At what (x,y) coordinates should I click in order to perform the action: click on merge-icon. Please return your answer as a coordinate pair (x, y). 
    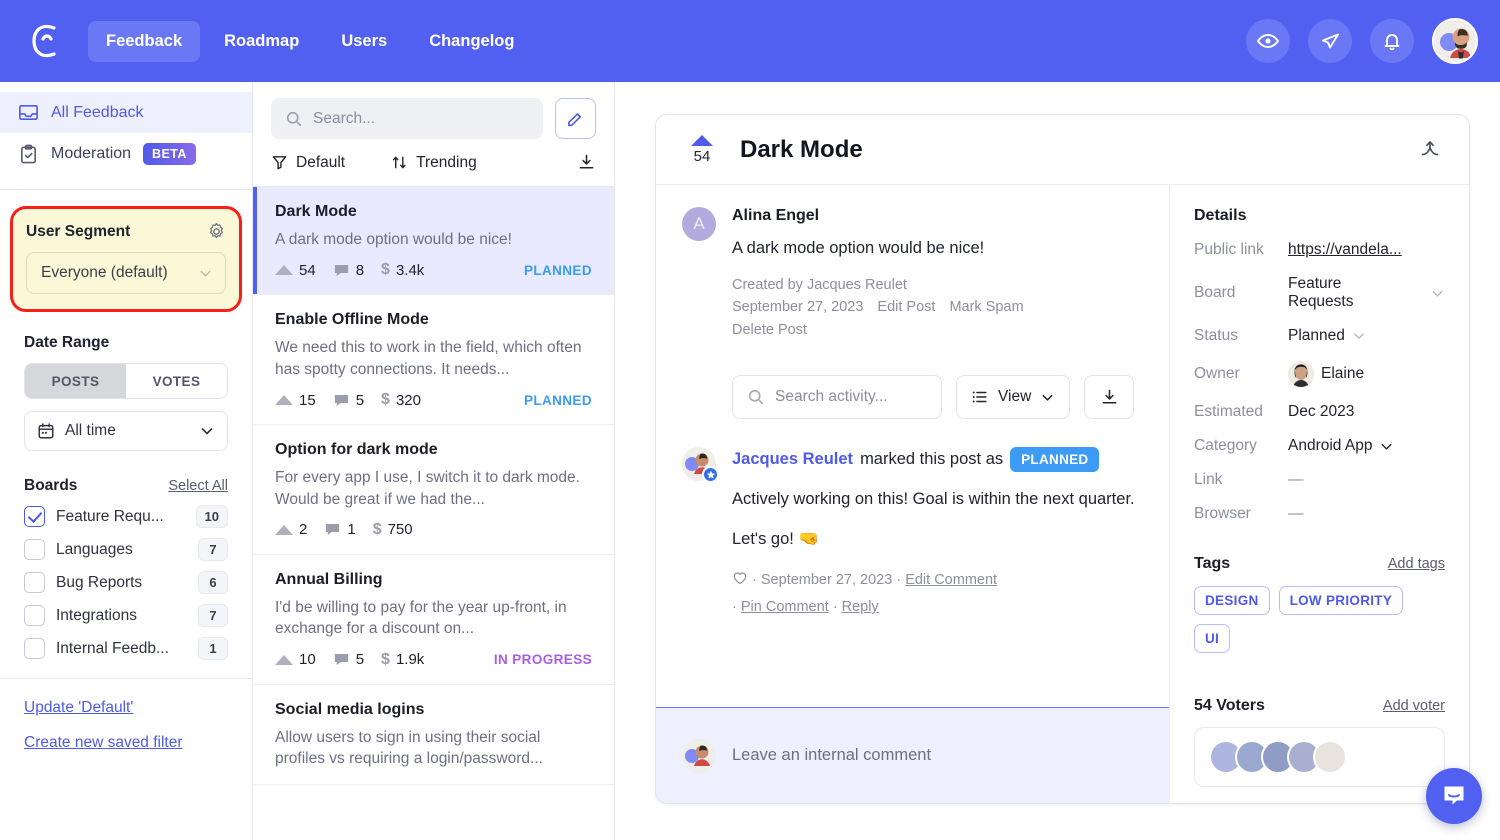
    Looking at the image, I should click on (1430, 150).